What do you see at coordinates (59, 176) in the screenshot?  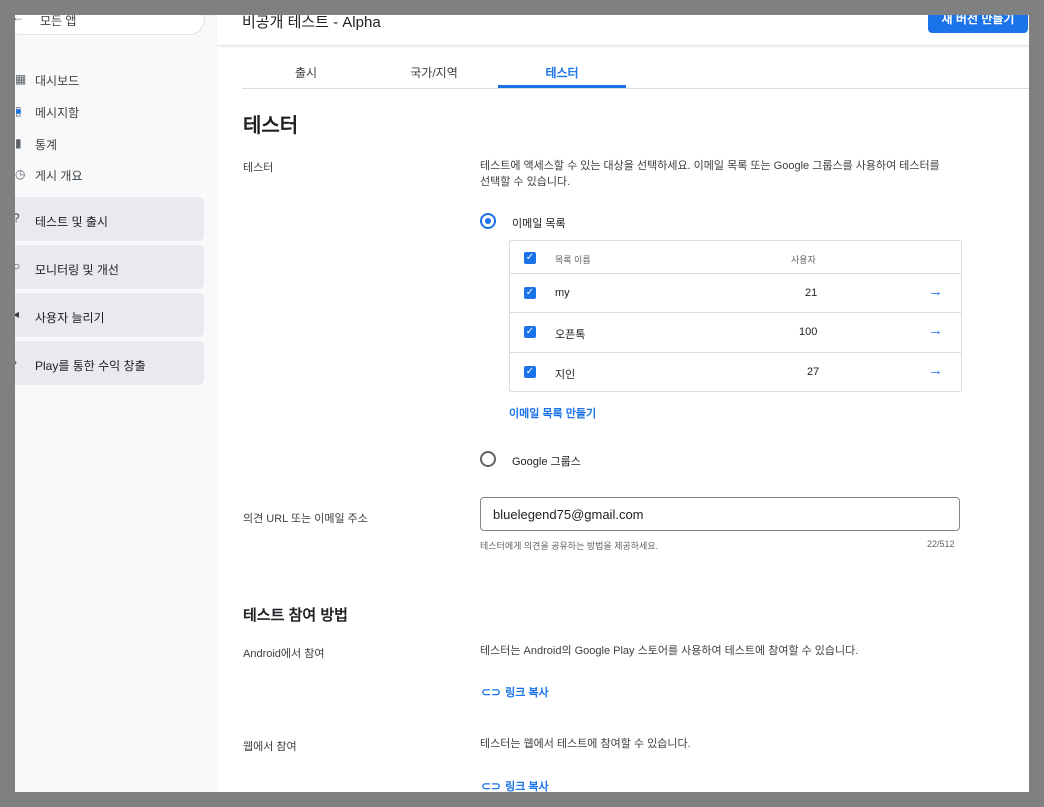 I see `sidebar-item-label: 게시 개요` at bounding box center [59, 176].